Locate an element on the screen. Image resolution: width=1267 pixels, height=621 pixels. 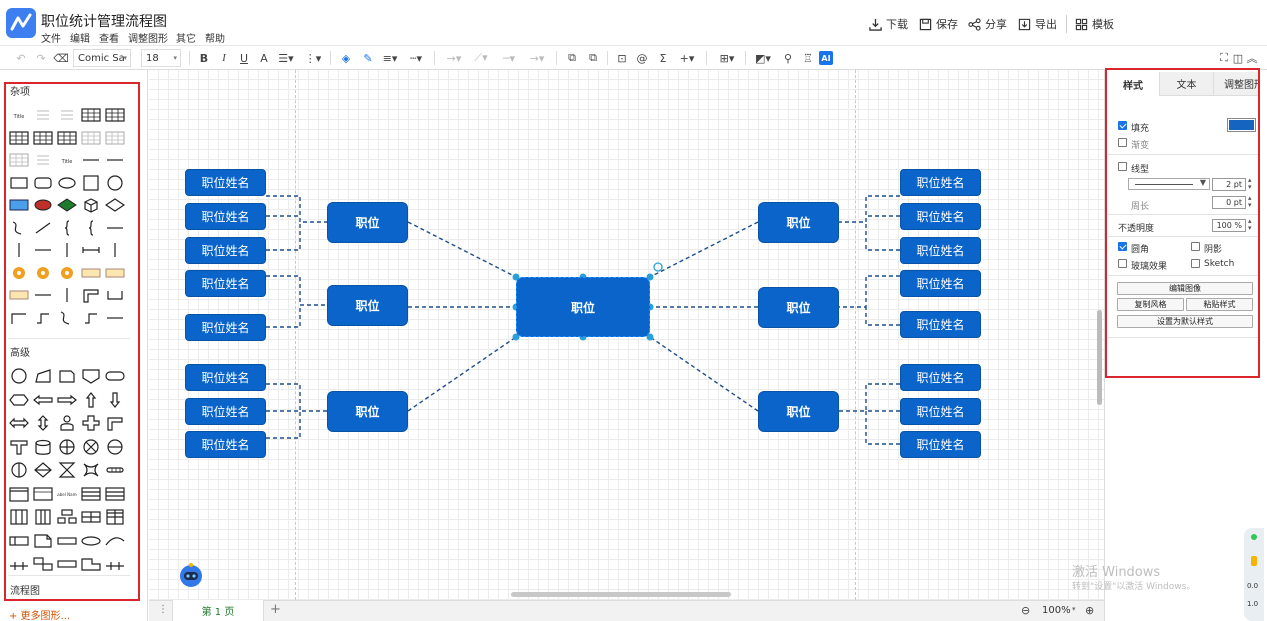
format-painter-icon: ⌫ is located at coordinates (61, 58).